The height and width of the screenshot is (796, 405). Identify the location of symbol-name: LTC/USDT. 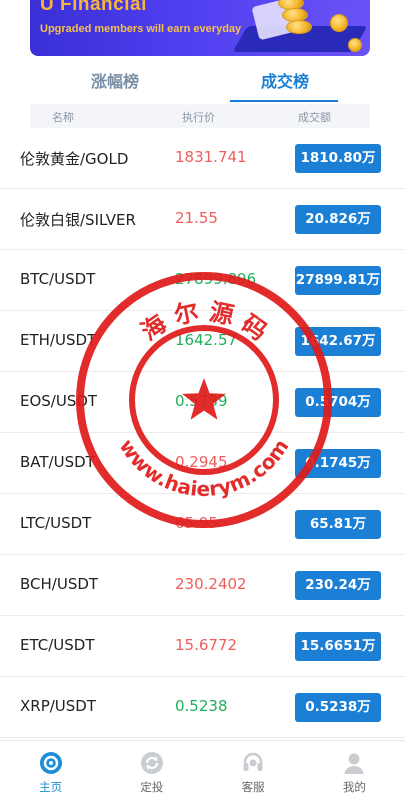
(56, 523).